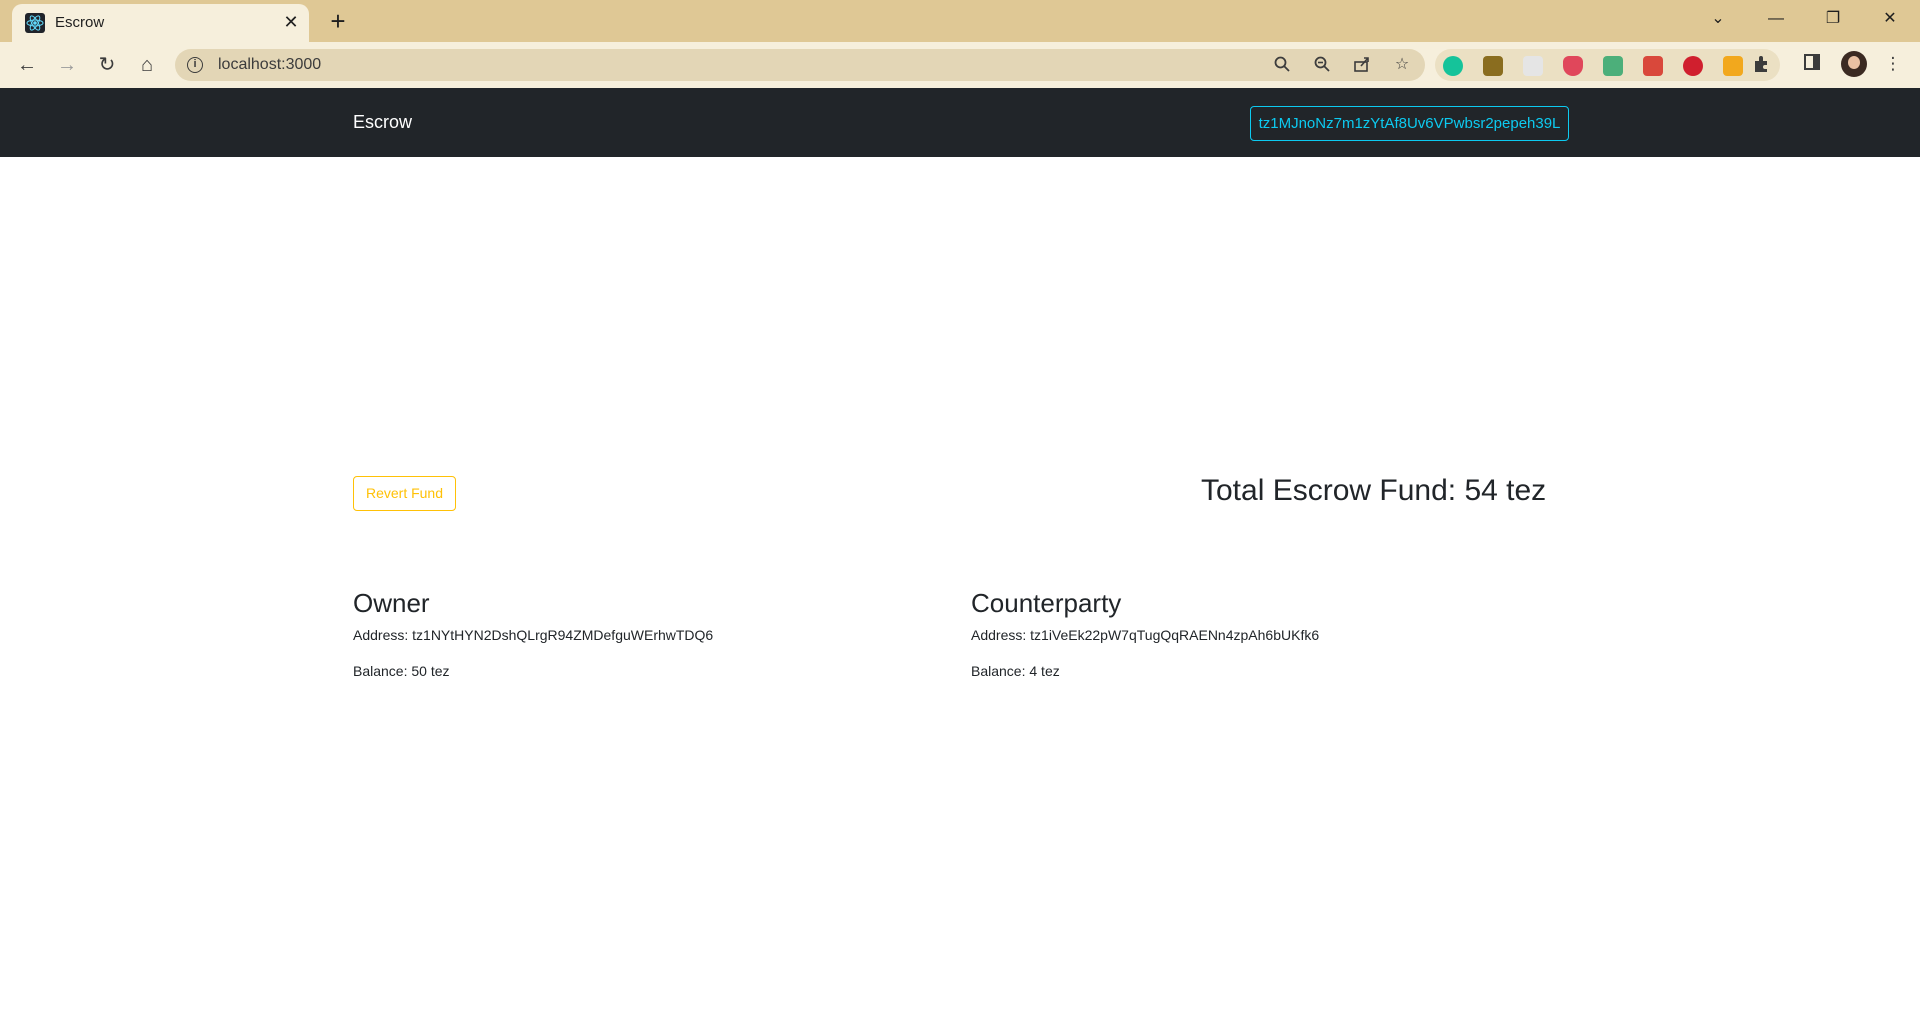  I want to click on side-panel-icon, so click(1812, 64).